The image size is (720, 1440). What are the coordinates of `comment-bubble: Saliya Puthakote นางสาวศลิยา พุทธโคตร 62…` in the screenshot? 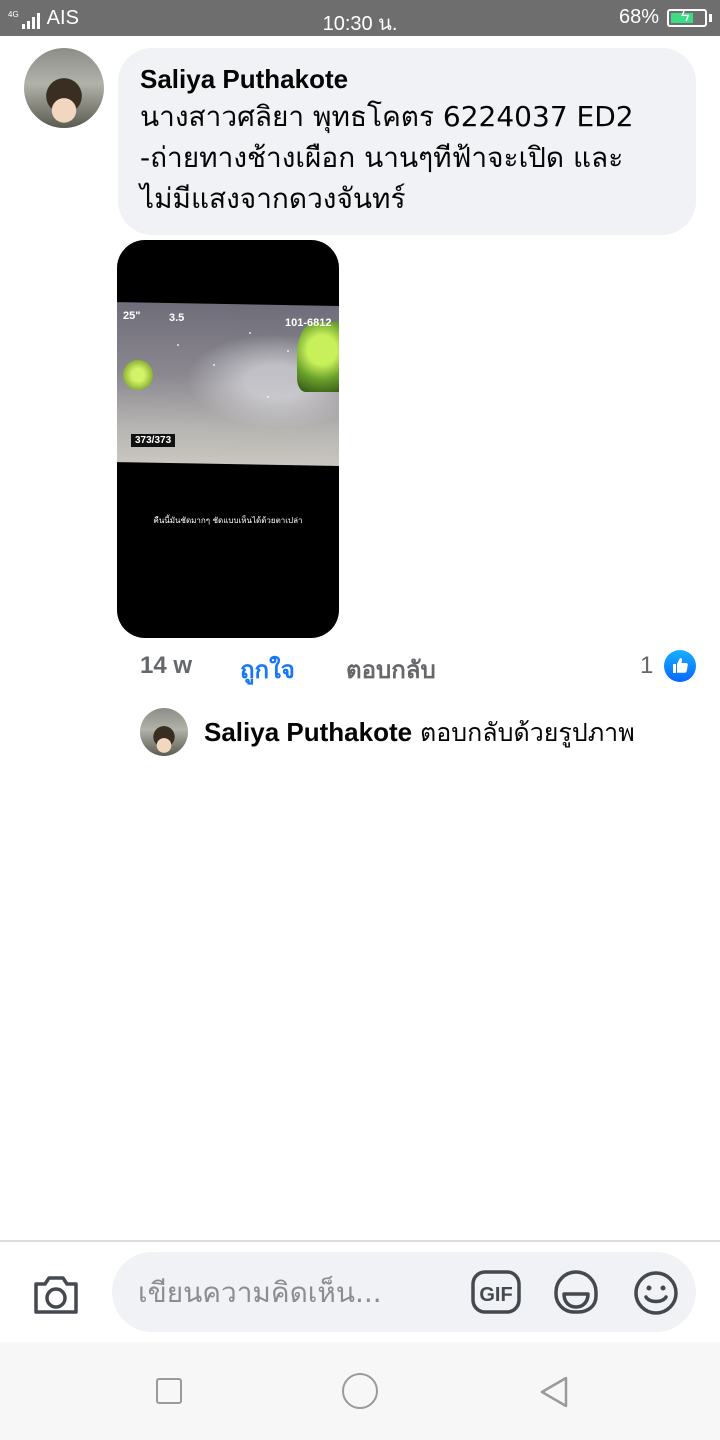 It's located at (407, 141).